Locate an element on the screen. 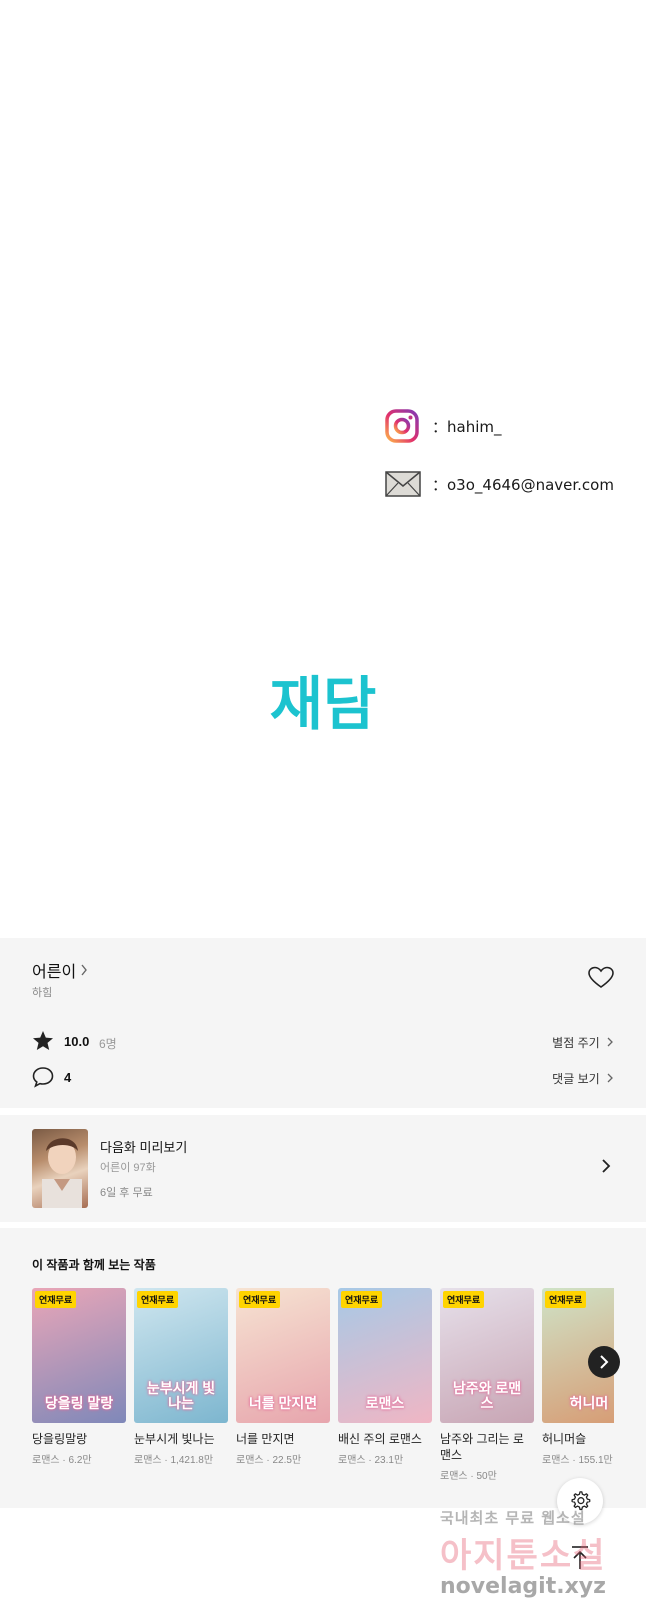 The height and width of the screenshot is (1623, 646). recommend-card: 연재무료 너를 만지면 너를 만지면 로맨스 · 22.5만 is located at coordinates (283, 1377).